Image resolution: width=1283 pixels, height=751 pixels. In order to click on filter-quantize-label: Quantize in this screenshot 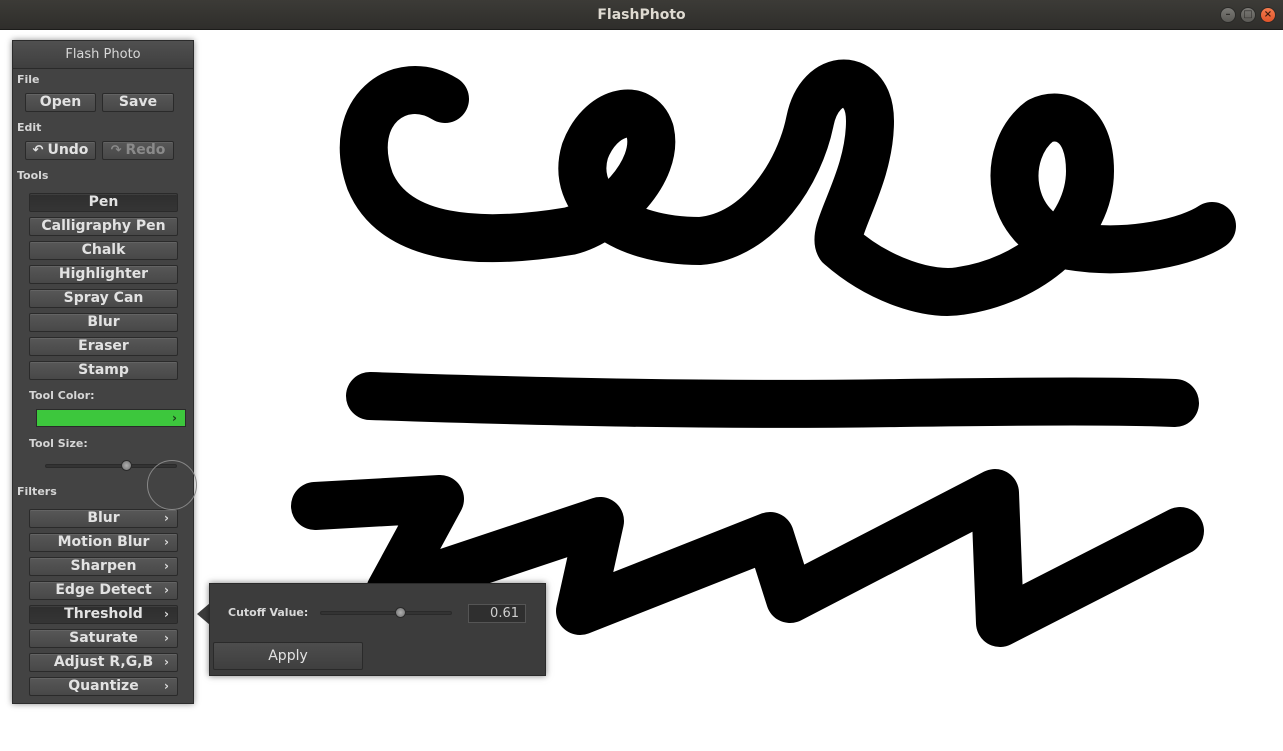, I will do `click(103, 686)`.